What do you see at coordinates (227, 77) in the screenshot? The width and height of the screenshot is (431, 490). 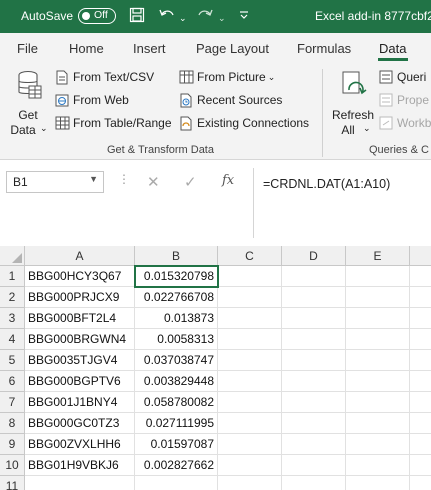 I see `from-picture-button: From Picture ⌄` at bounding box center [227, 77].